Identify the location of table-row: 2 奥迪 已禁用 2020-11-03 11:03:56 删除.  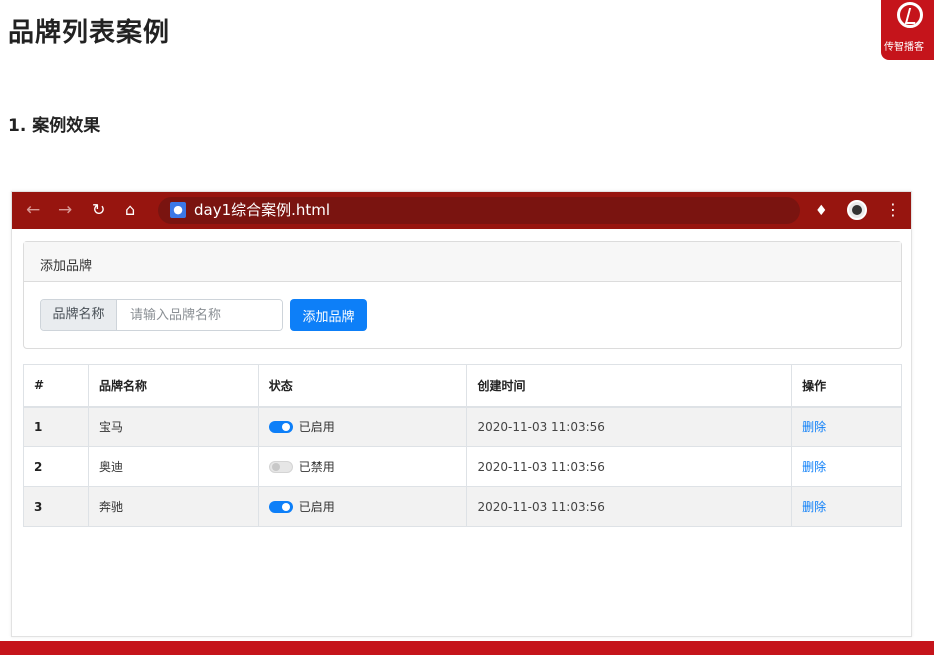
(462, 466).